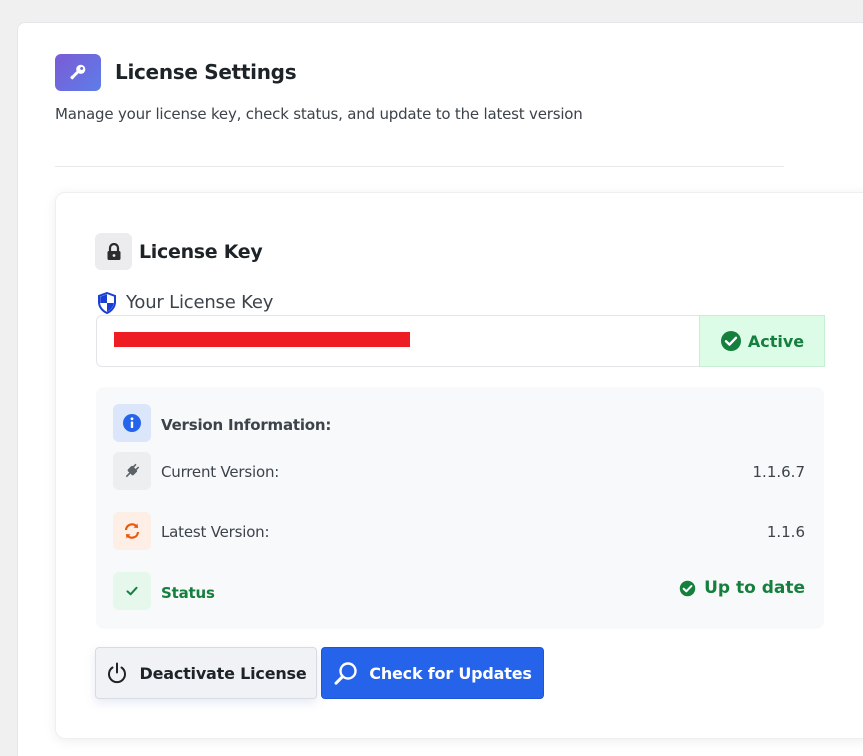 Image resolution: width=863 pixels, height=756 pixels. Describe the element at coordinates (206, 72) in the screenshot. I see `page-title: License Settings` at that location.